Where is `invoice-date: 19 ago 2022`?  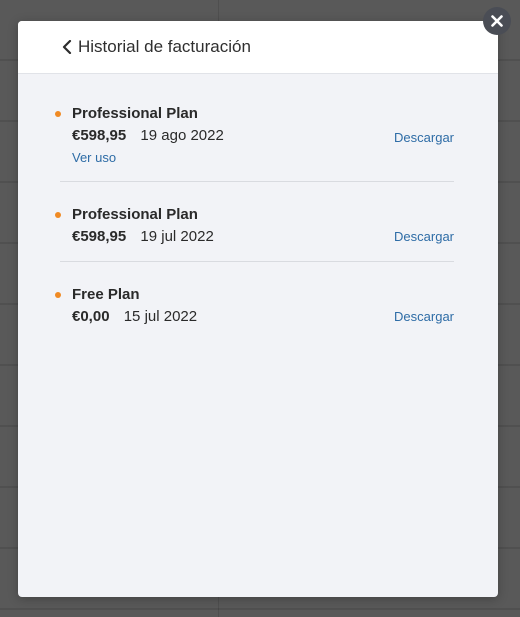
invoice-date: 19 ago 2022 is located at coordinates (182, 135).